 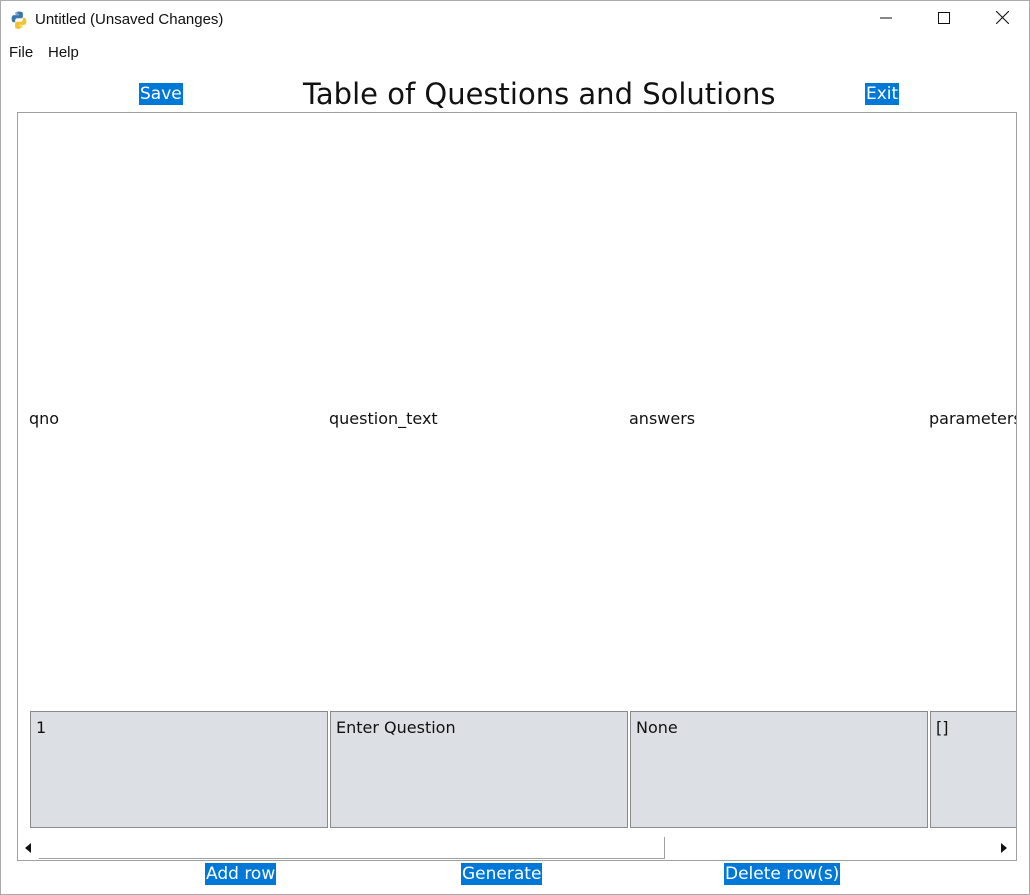 What do you see at coordinates (179, 769) in the screenshot?
I see `cell-qno: 1` at bounding box center [179, 769].